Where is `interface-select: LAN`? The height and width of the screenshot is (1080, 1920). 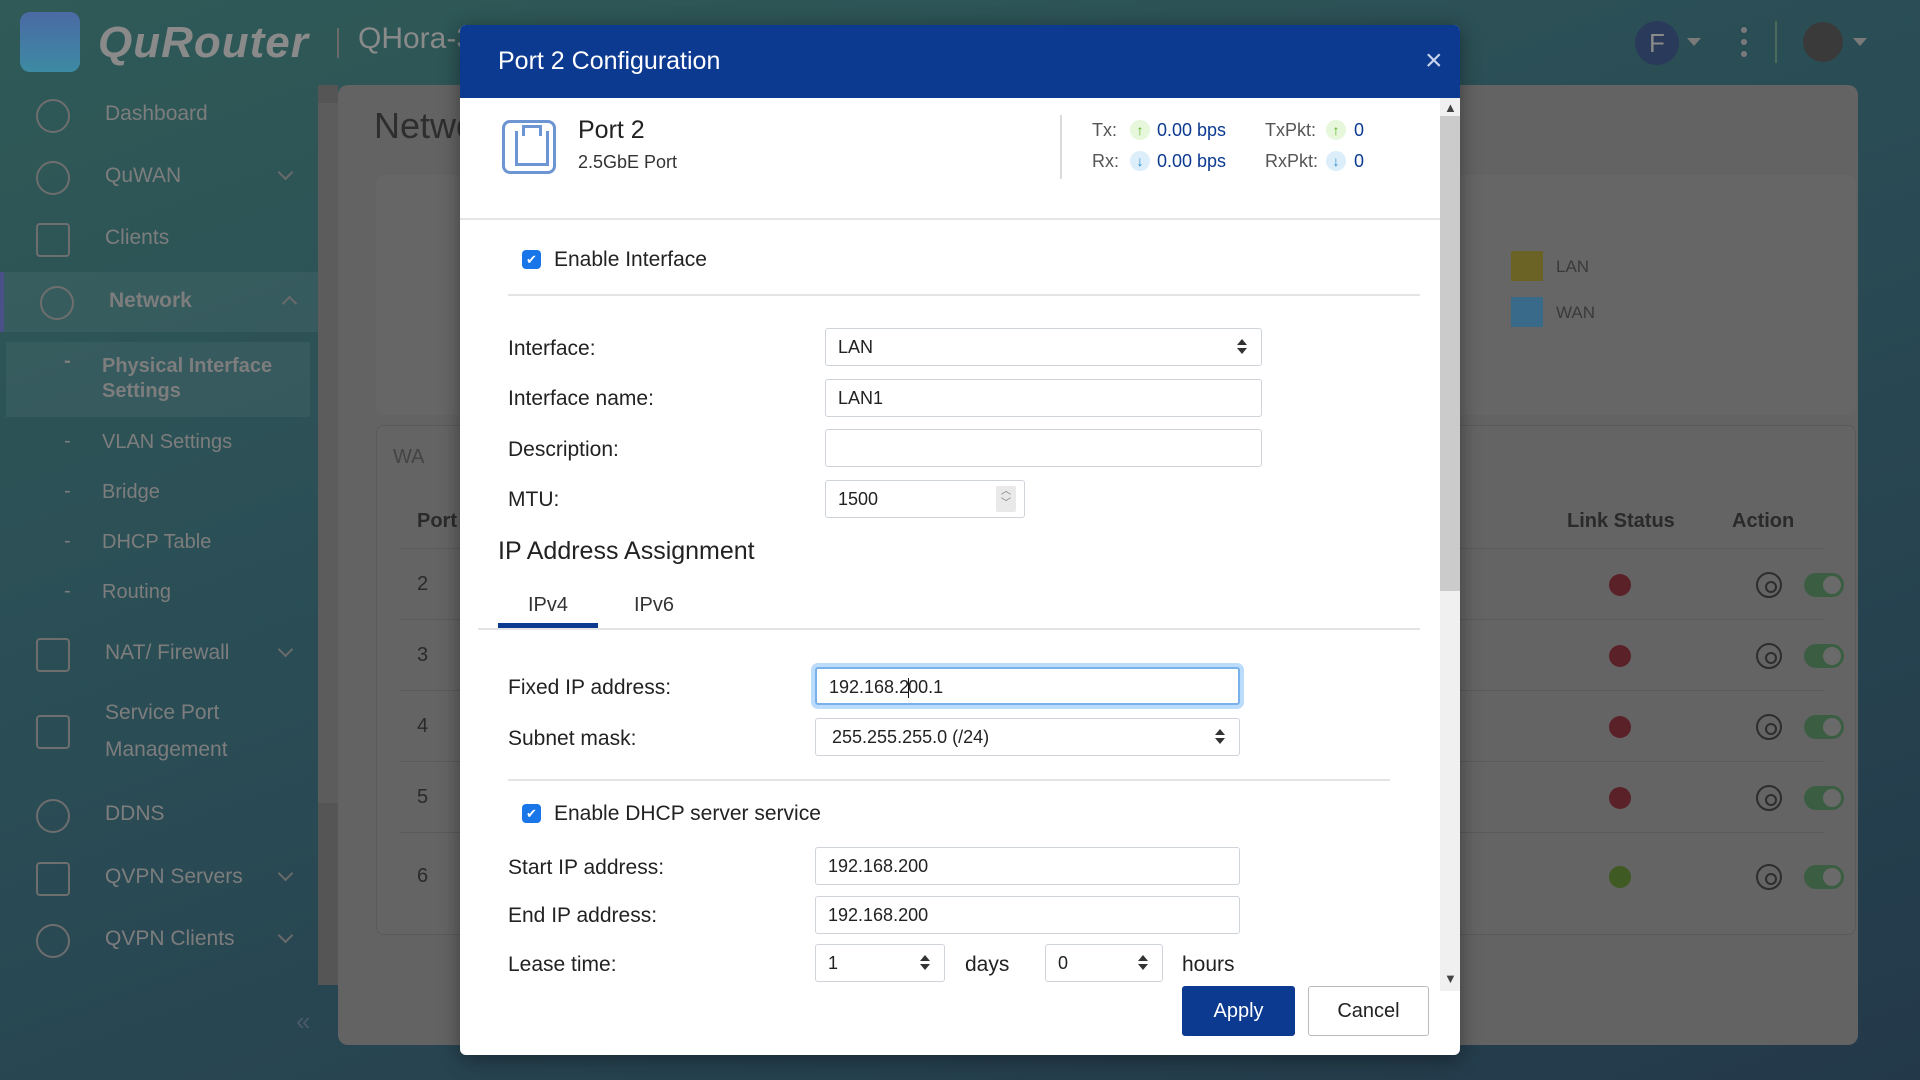
interface-select: LAN is located at coordinates (1043, 347).